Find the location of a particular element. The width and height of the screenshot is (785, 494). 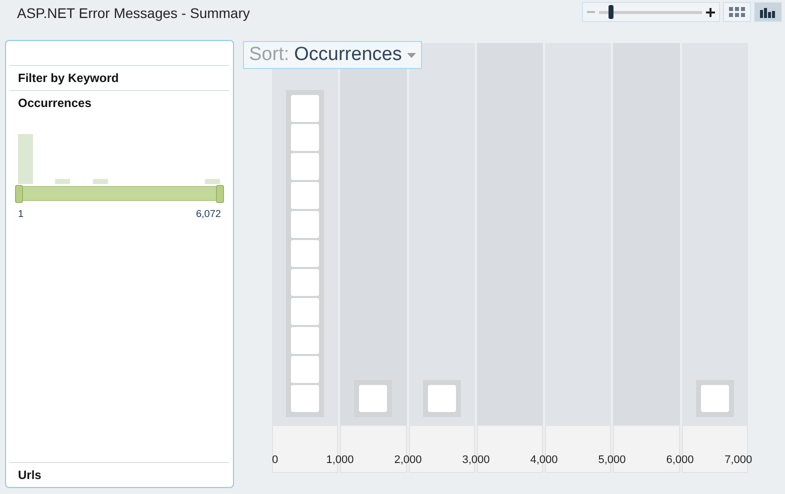

axis-label: 5,000 is located at coordinates (612, 460).